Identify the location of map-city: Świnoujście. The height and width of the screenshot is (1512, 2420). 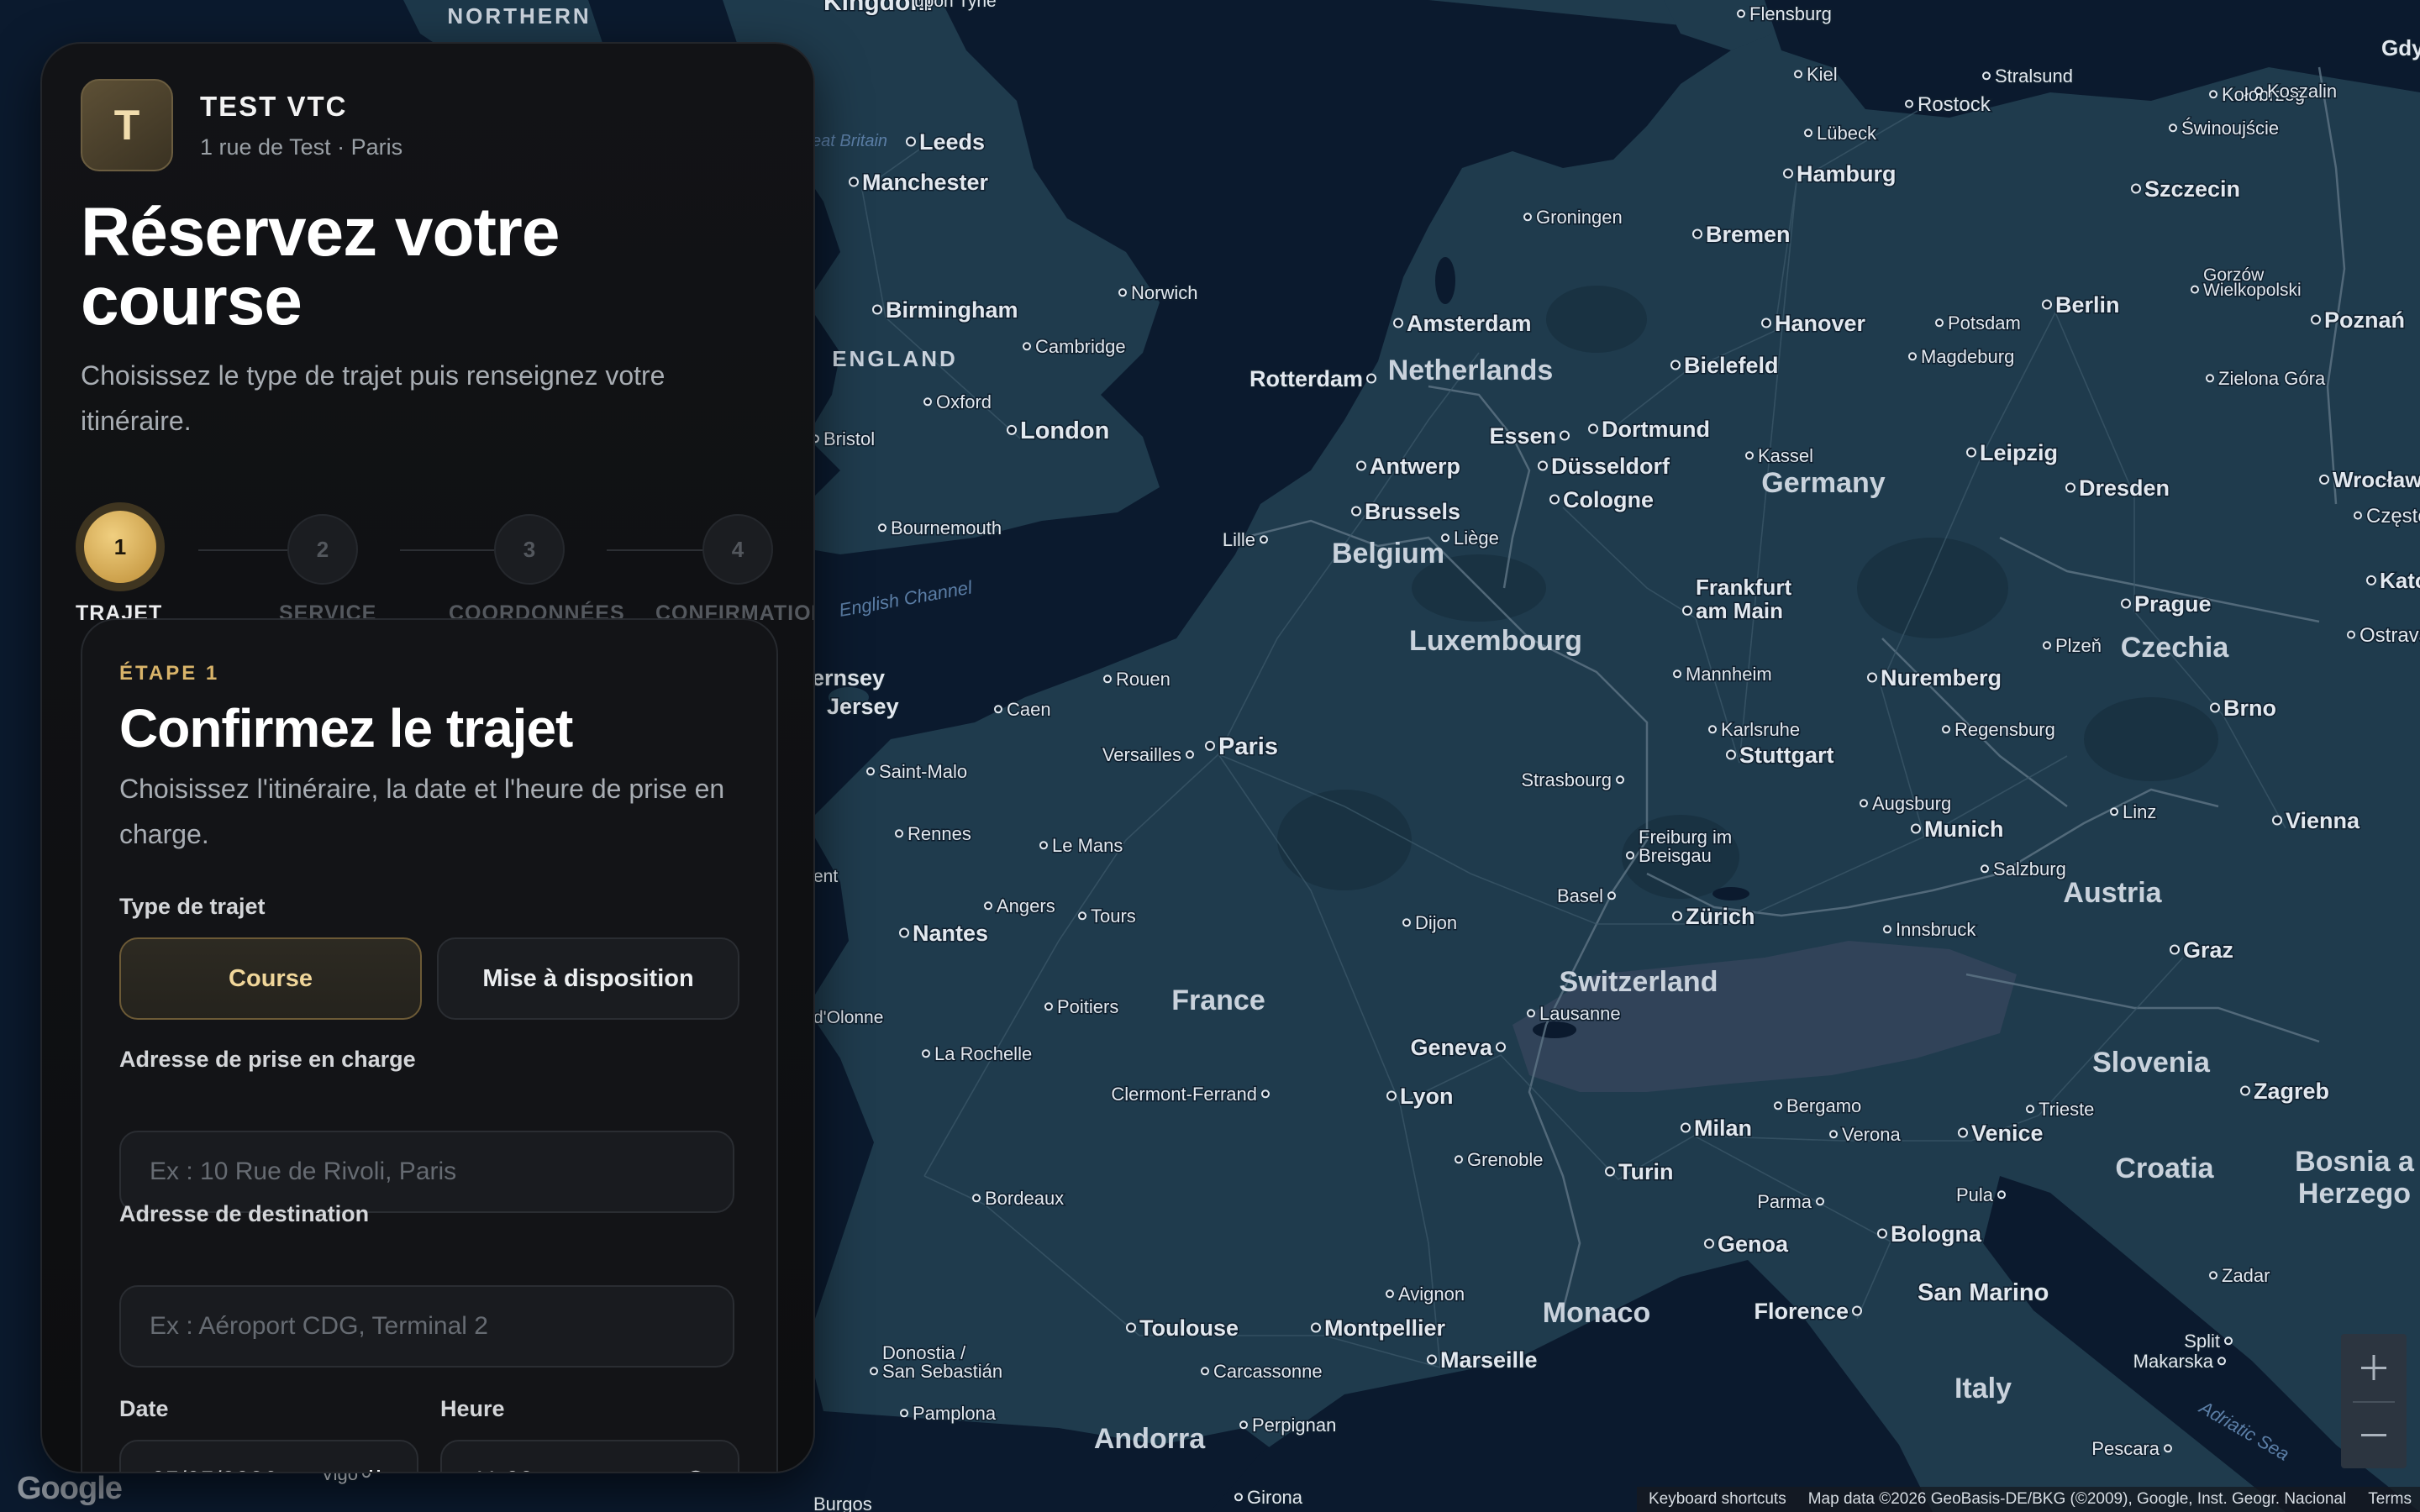
(2225, 128).